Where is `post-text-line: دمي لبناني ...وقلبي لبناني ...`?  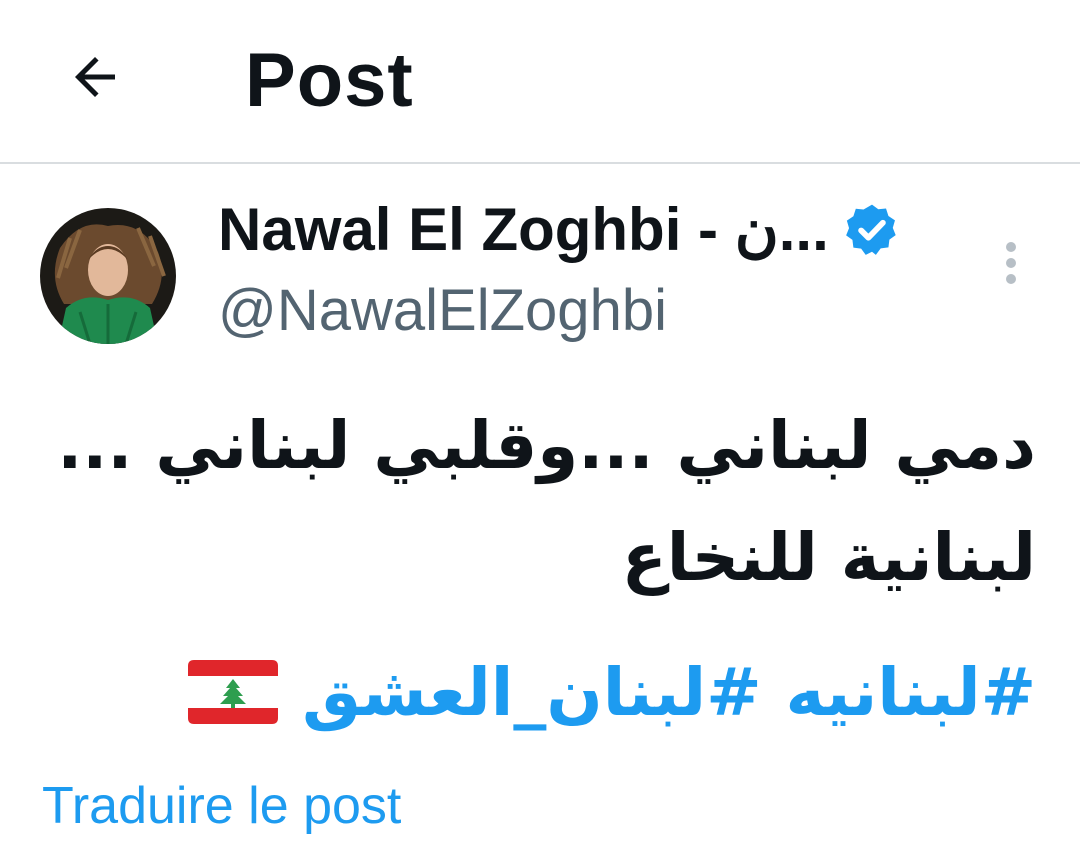
post-text-line: دمي لبناني ...وقلبي لبناني ... is located at coordinates (546, 445).